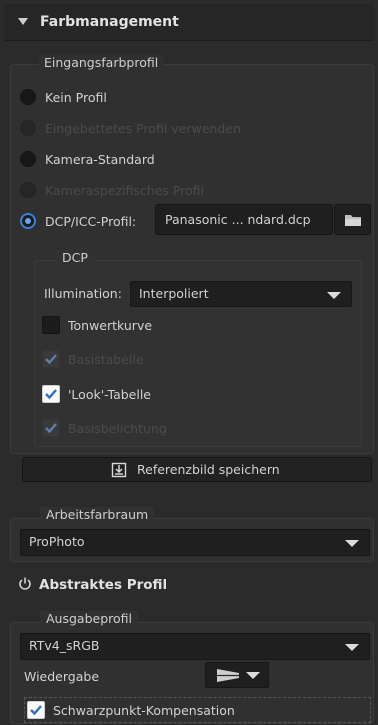 Image resolution: width=378 pixels, height=725 pixels. I want to click on open-folder-button, so click(352, 219).